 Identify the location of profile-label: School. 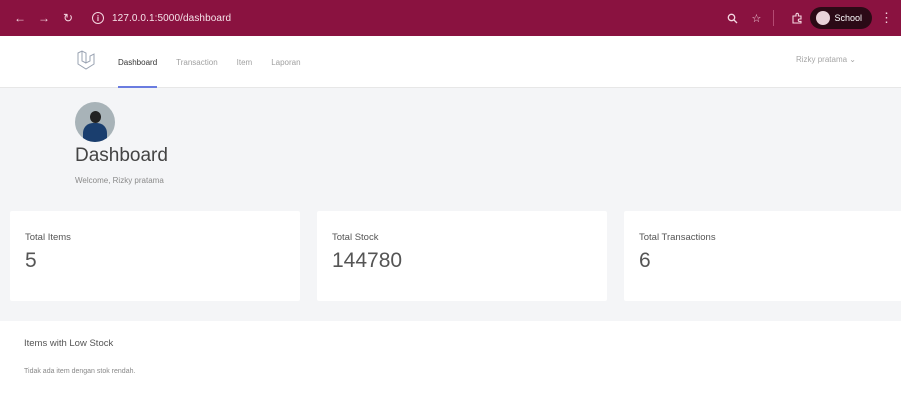
(848, 18).